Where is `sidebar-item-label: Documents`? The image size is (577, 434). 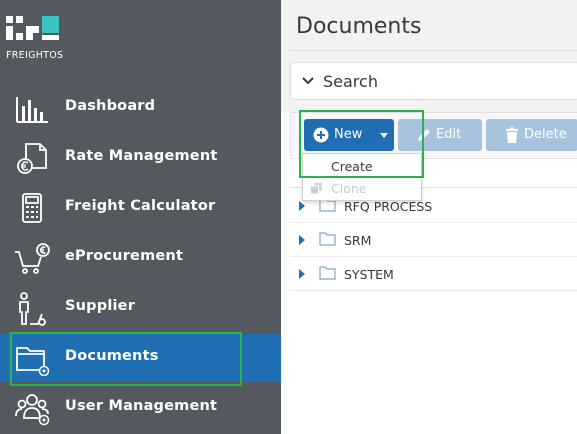
sidebar-item-label: Documents is located at coordinates (112, 356).